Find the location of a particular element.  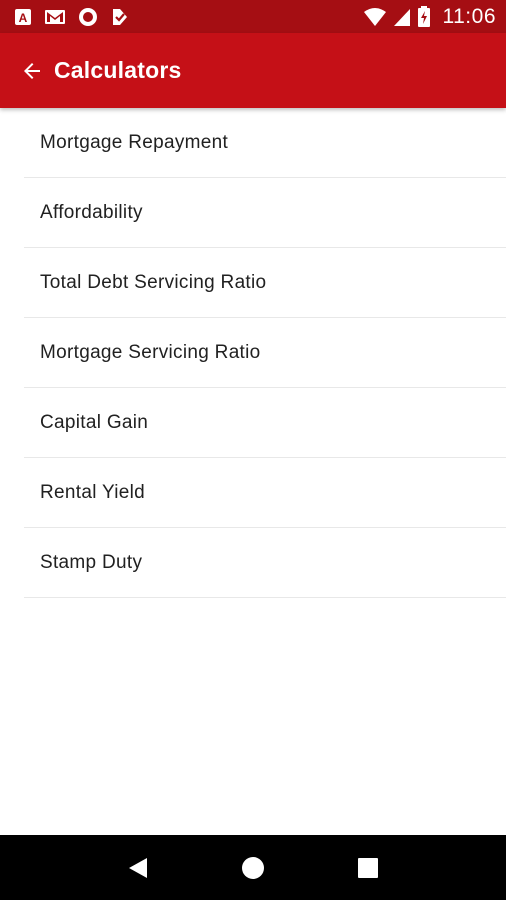

battery-charging-icon is located at coordinates (424, 16).